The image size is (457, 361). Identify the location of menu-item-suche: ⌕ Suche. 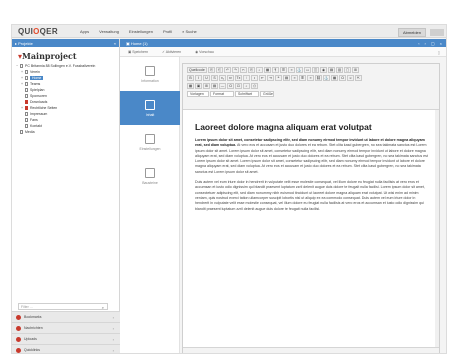
(189, 31).